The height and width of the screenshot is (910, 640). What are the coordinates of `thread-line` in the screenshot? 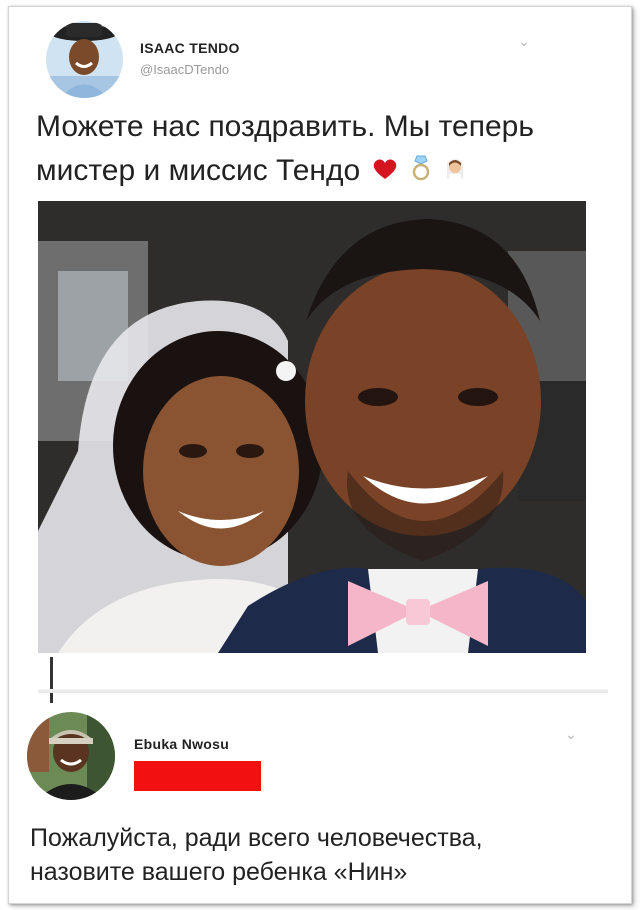 It's located at (51, 680).